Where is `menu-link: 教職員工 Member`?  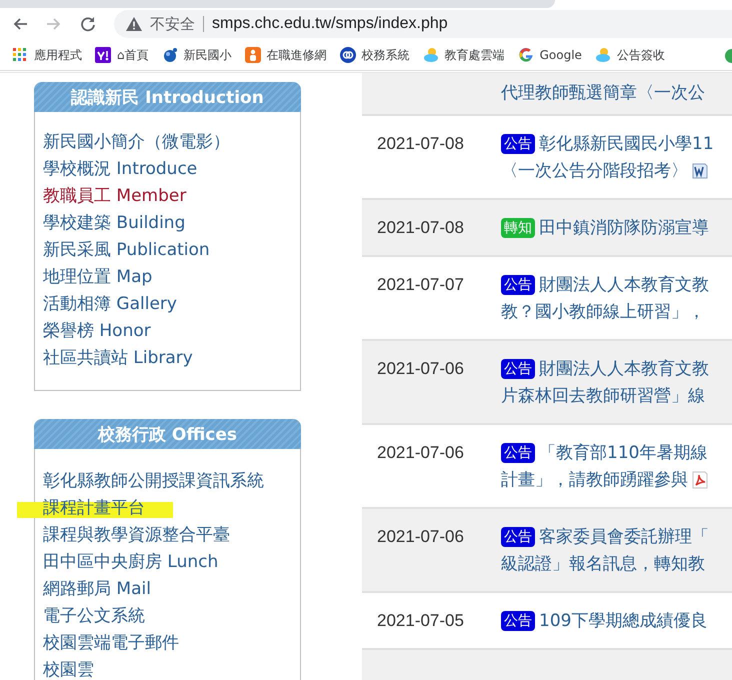 menu-link: 教職員工 Member is located at coordinates (114, 196).